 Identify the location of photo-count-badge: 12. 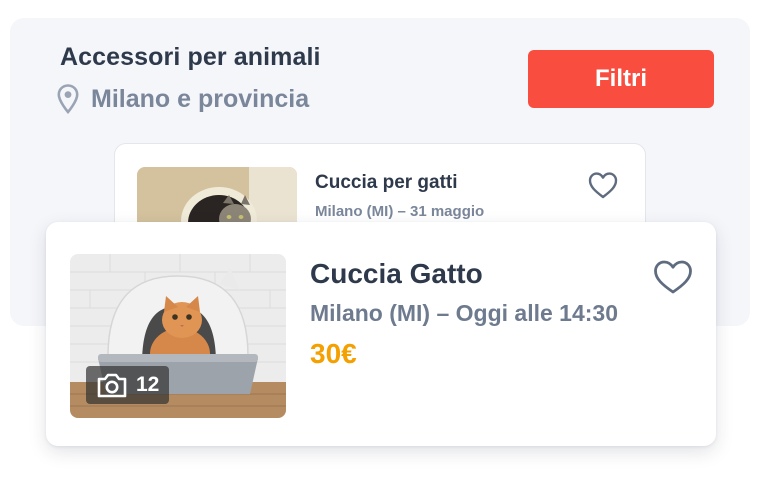
(128, 385).